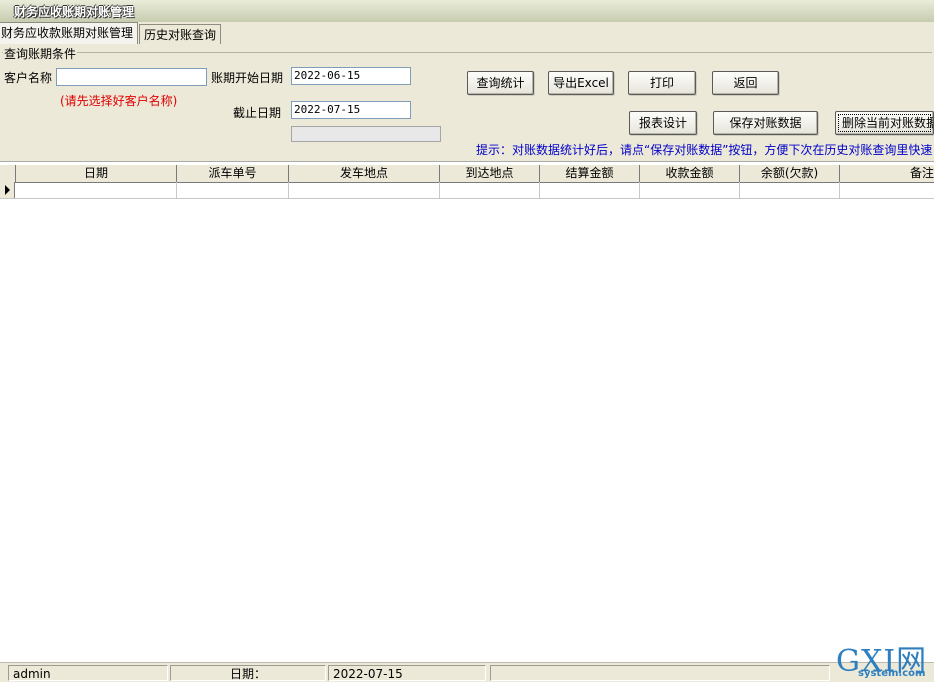 The height and width of the screenshot is (682, 934). I want to click on cell-departure, so click(364, 190).